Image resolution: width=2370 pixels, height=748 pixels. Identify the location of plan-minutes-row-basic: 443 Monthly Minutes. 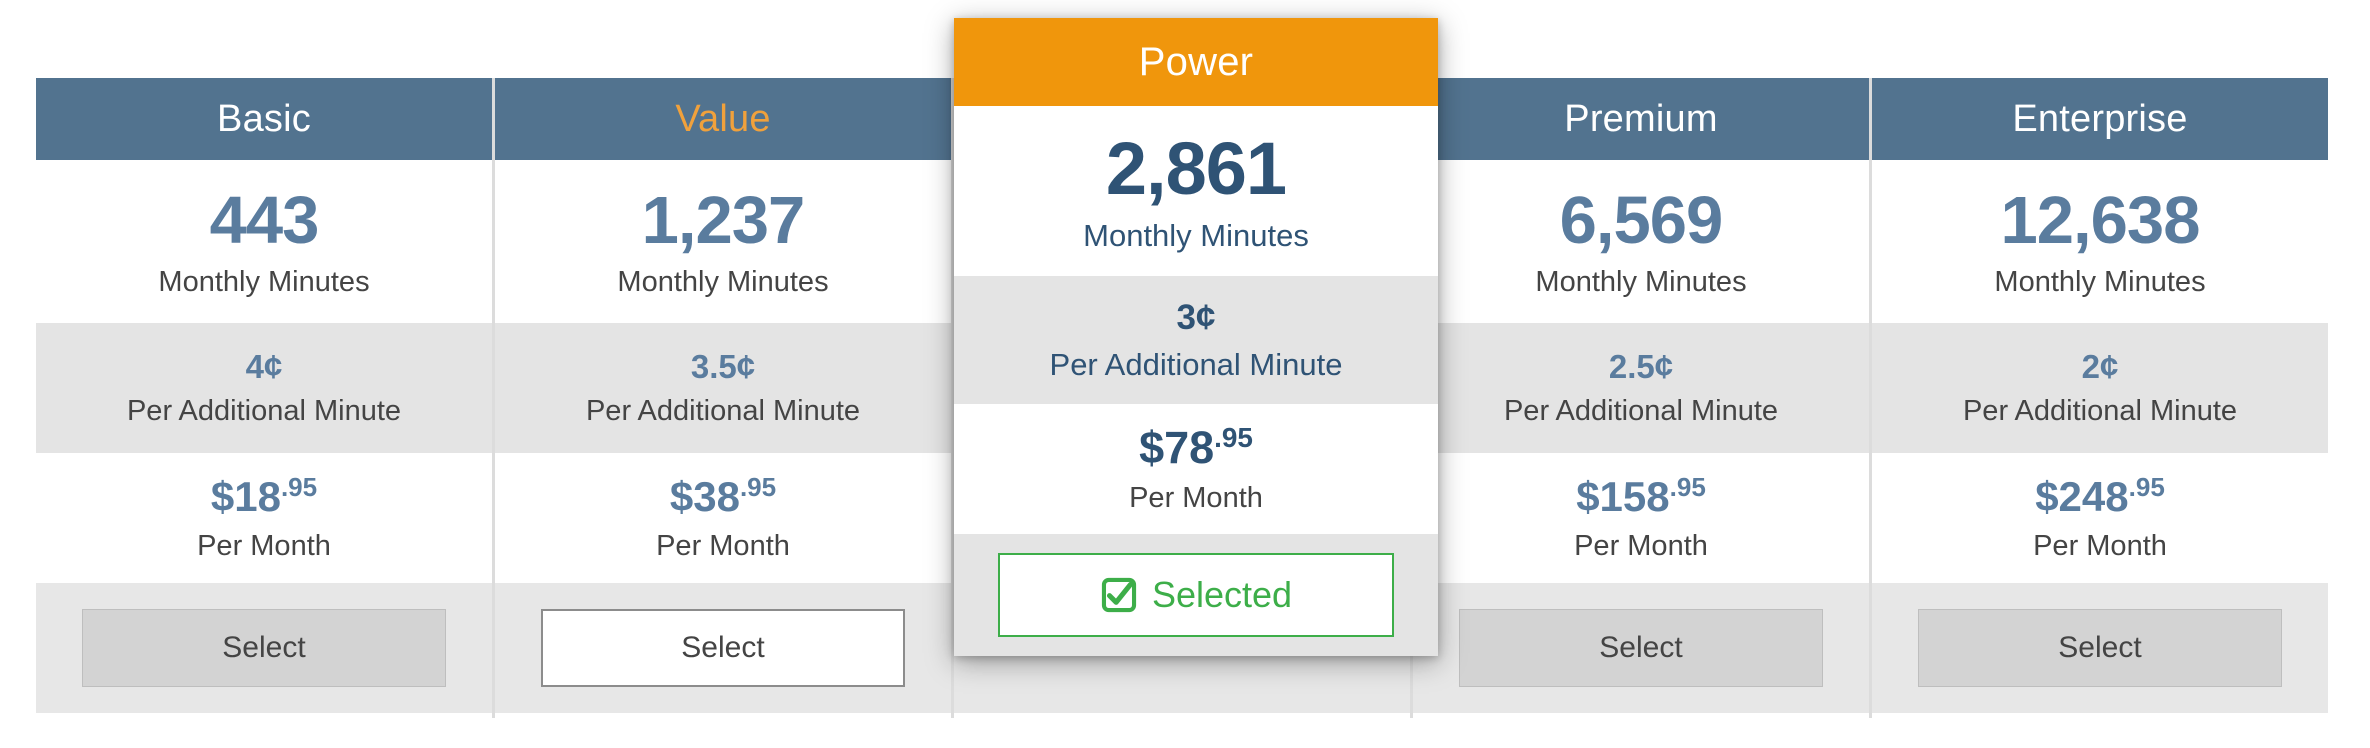
(264, 241).